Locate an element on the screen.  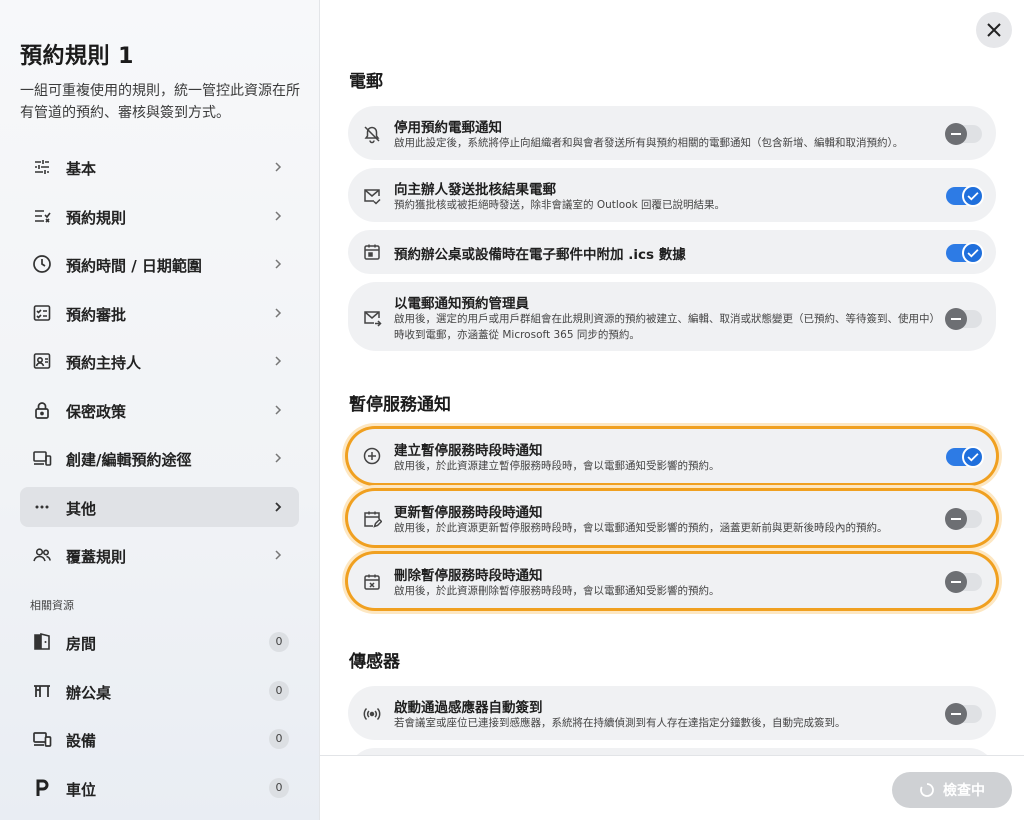
setting-card-ics-attach: 預約辦公桌或設備時在電子郵件中附加 .ics 數據 is located at coordinates (672, 252).